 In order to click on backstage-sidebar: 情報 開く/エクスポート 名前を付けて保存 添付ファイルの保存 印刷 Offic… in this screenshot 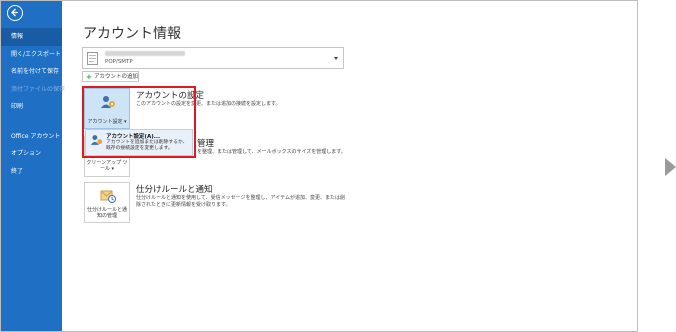, I will do `click(33, 166)`.